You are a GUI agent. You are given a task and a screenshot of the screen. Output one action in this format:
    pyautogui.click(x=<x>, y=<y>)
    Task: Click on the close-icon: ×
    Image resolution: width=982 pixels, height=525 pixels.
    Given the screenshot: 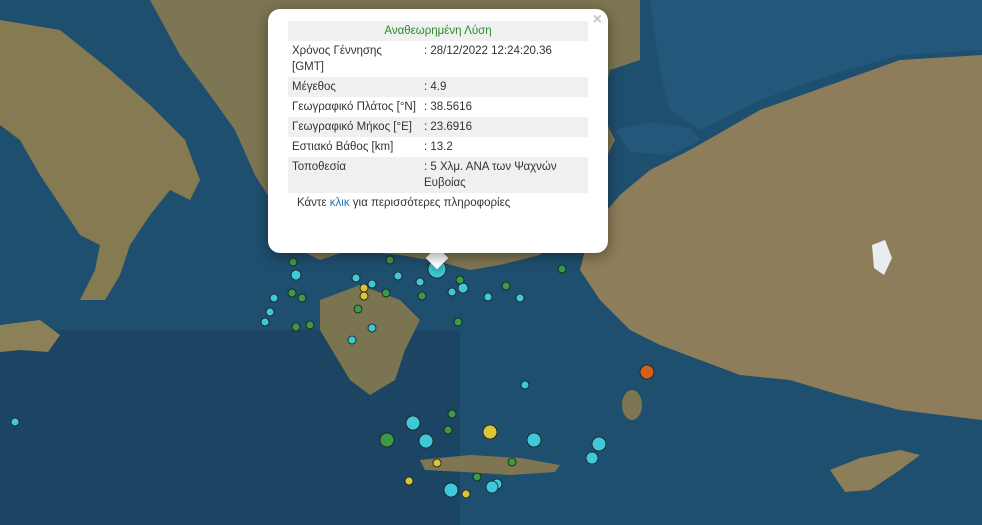 What is the action you would take?
    pyautogui.click(x=597, y=20)
    